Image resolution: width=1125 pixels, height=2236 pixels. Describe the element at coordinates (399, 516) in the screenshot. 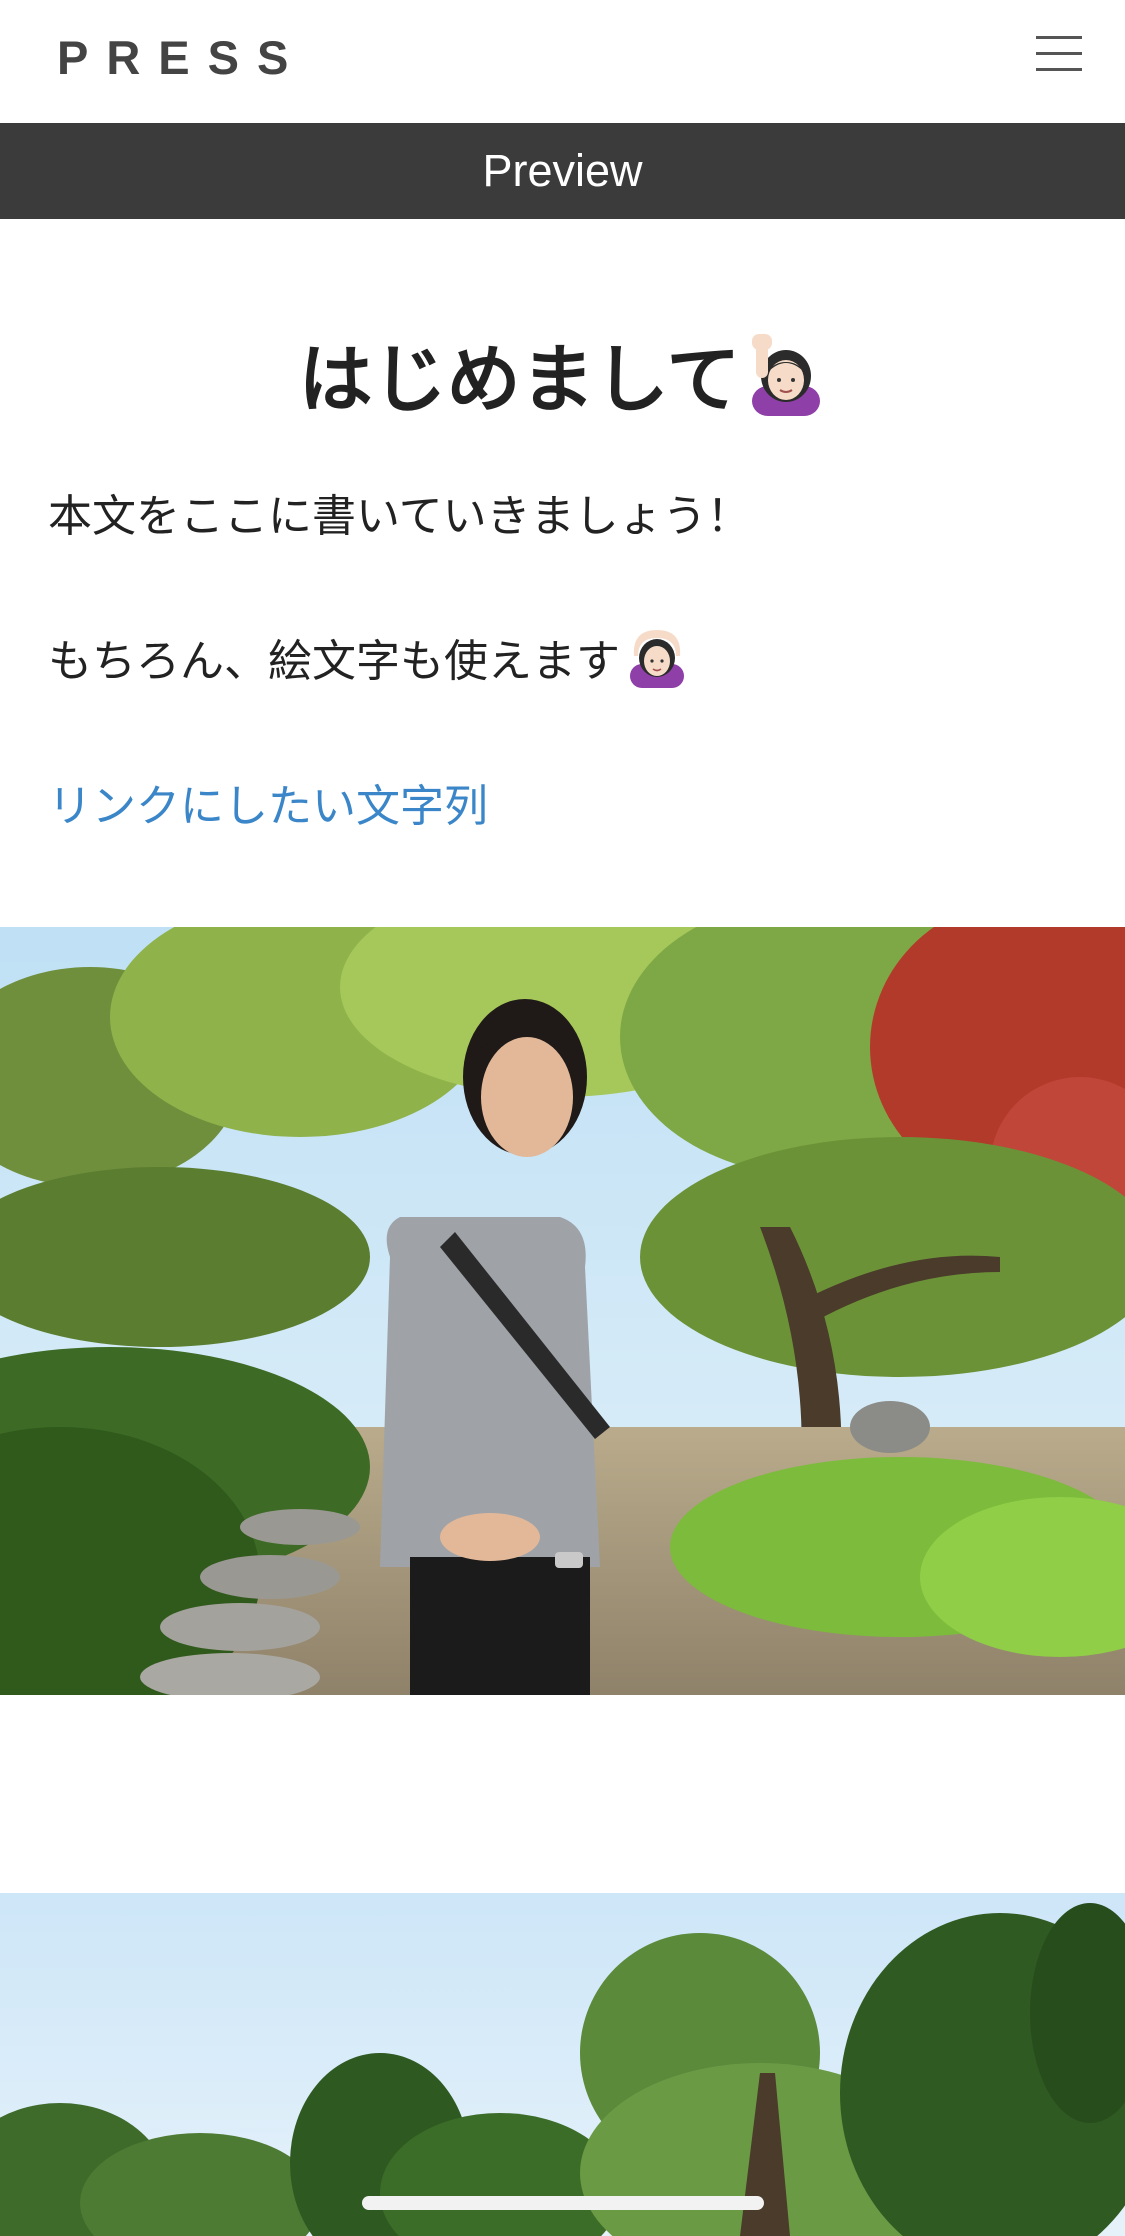

I see `paragraph-1-text: 本文をここに書いていきましょう！` at that location.